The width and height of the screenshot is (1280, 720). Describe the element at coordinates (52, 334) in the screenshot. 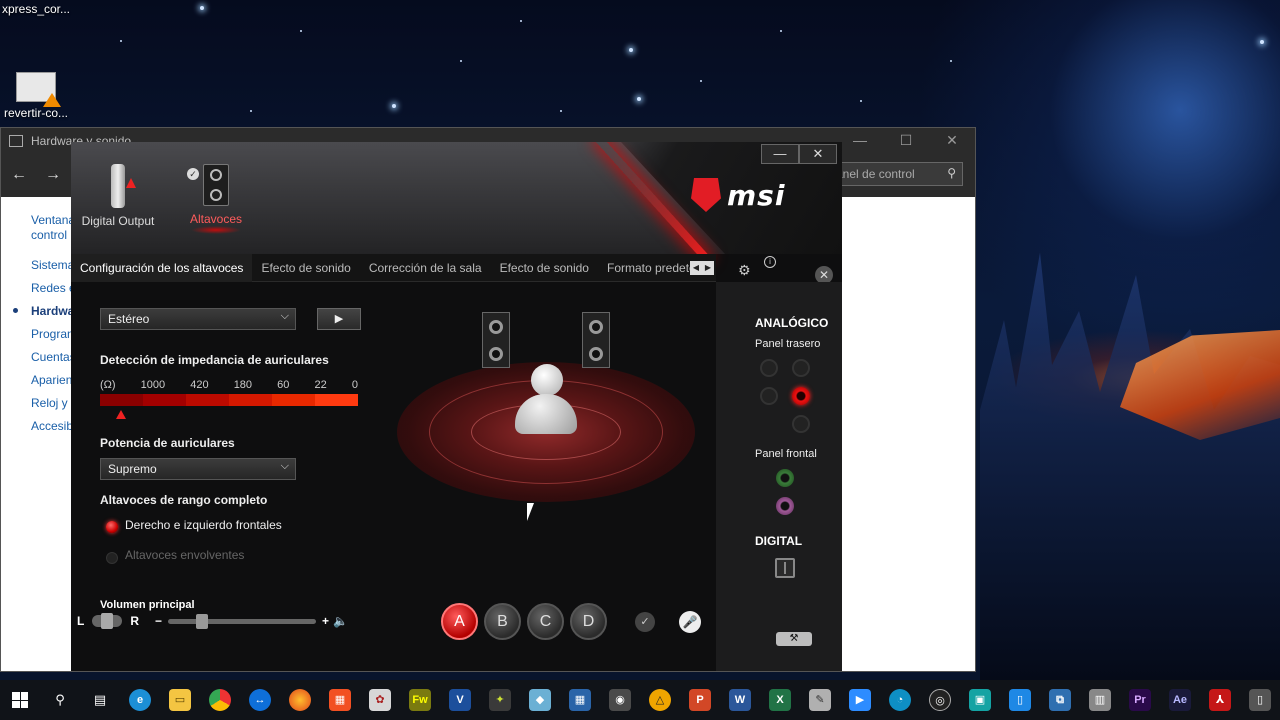

I see `sidebar-link: Progran` at that location.